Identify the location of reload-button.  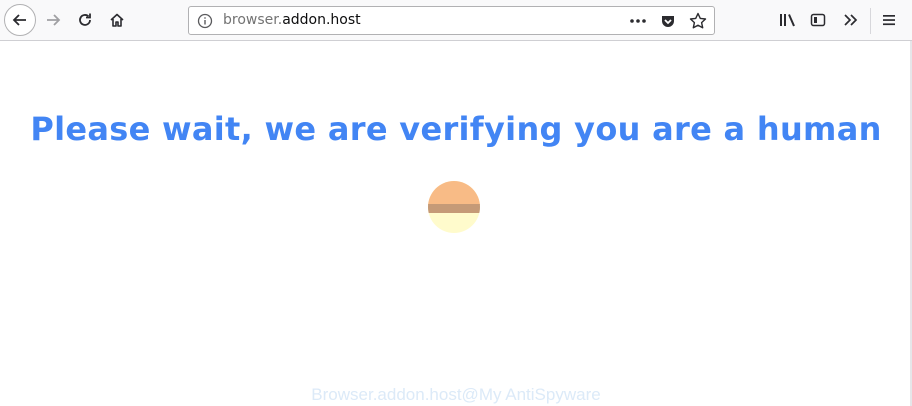
(85, 20).